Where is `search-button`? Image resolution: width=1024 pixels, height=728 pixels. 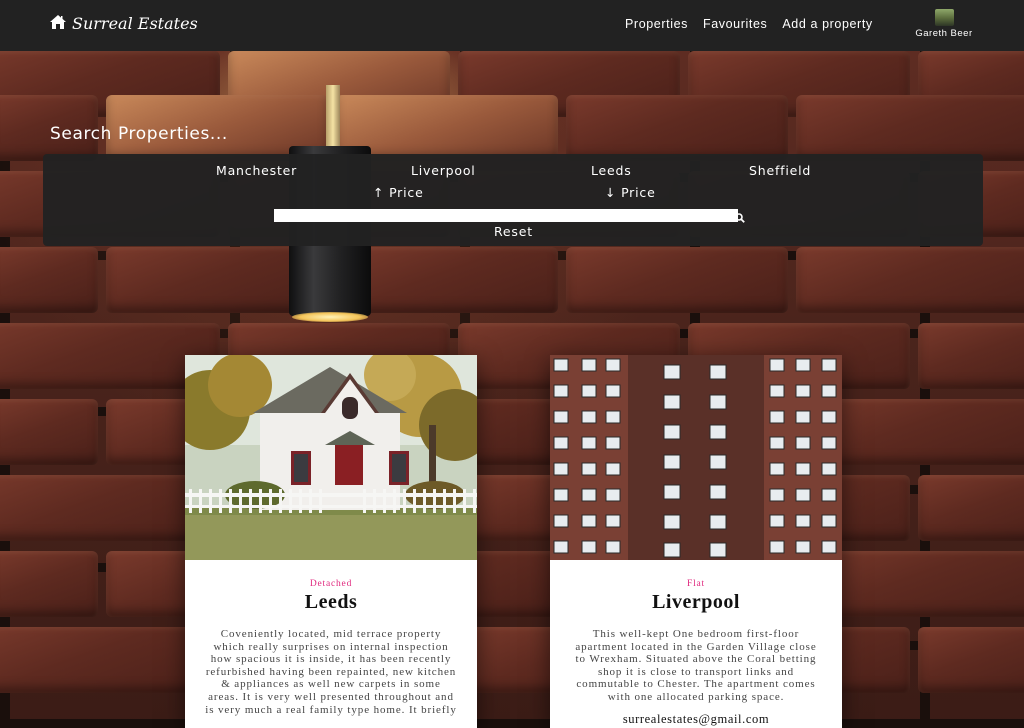 search-button is located at coordinates (741, 215).